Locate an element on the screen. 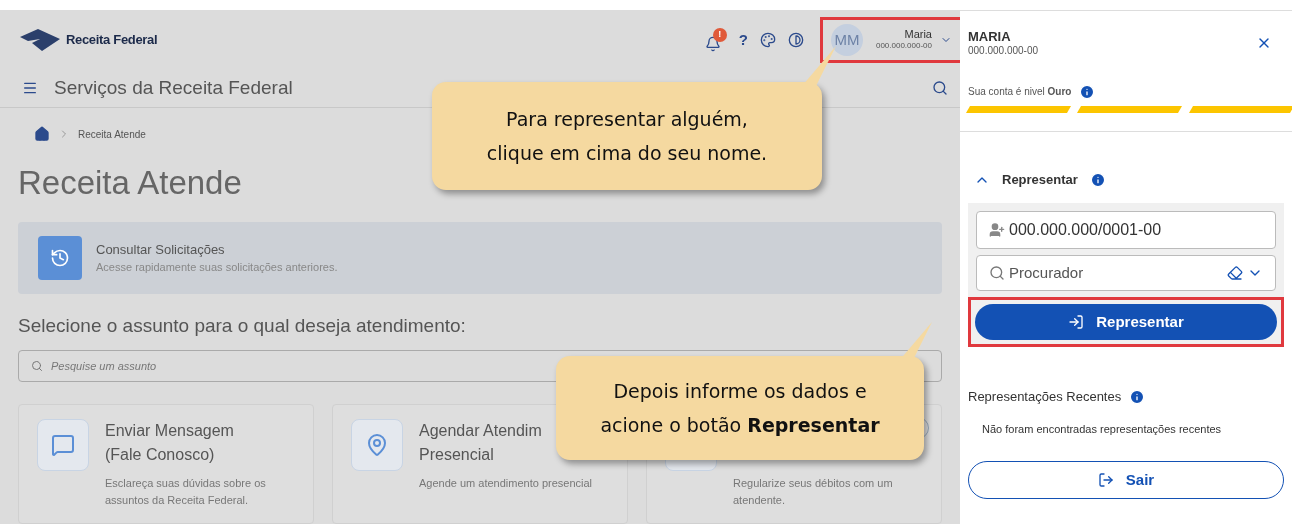 This screenshot has width=1292, height=524. cnpj-field: 000.000.000/0001-00 is located at coordinates (1126, 230).